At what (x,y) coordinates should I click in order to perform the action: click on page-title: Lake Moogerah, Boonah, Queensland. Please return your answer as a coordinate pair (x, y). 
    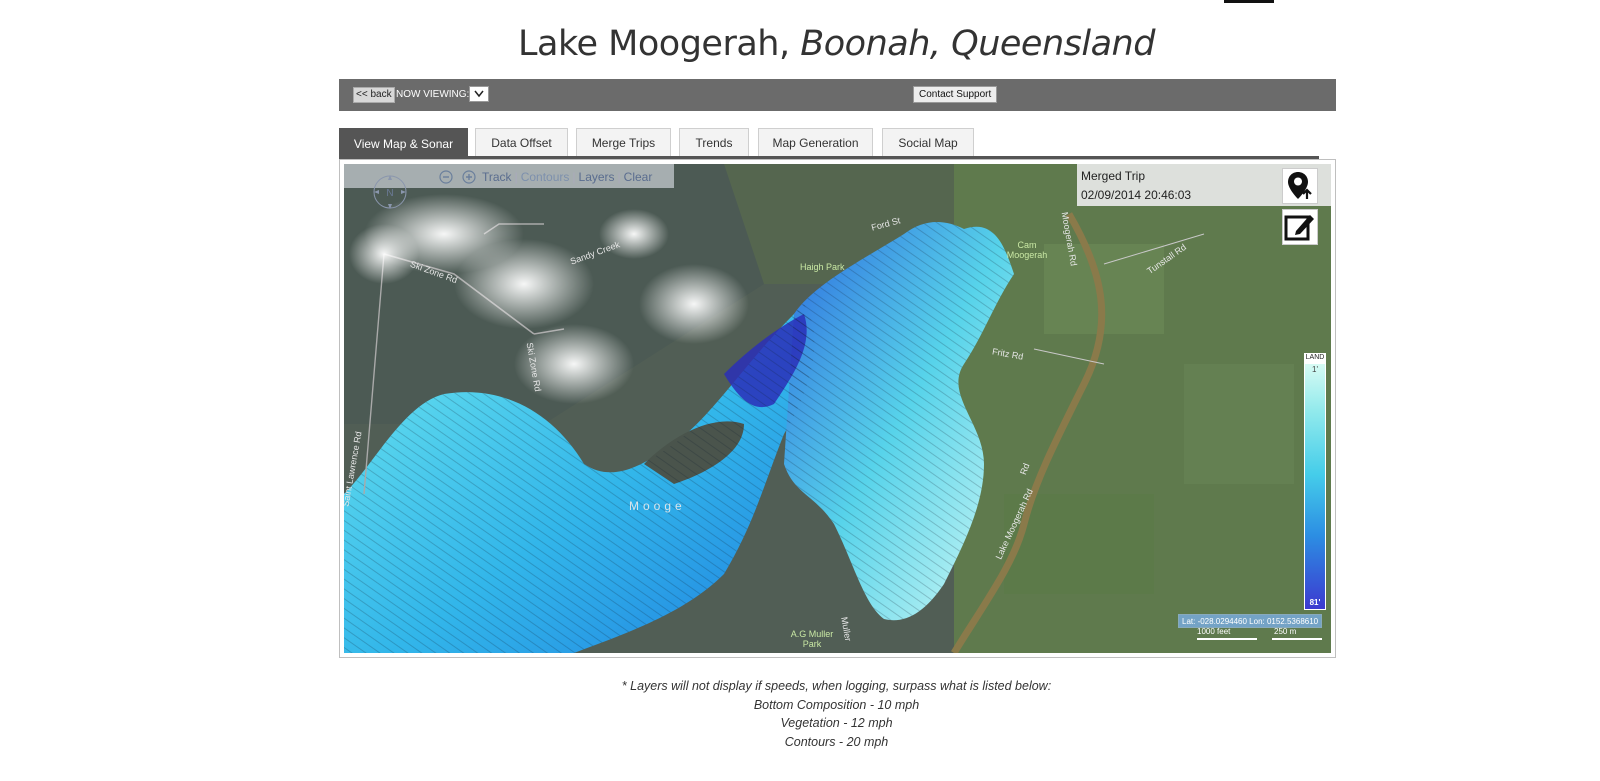
    Looking at the image, I should click on (800, 44).